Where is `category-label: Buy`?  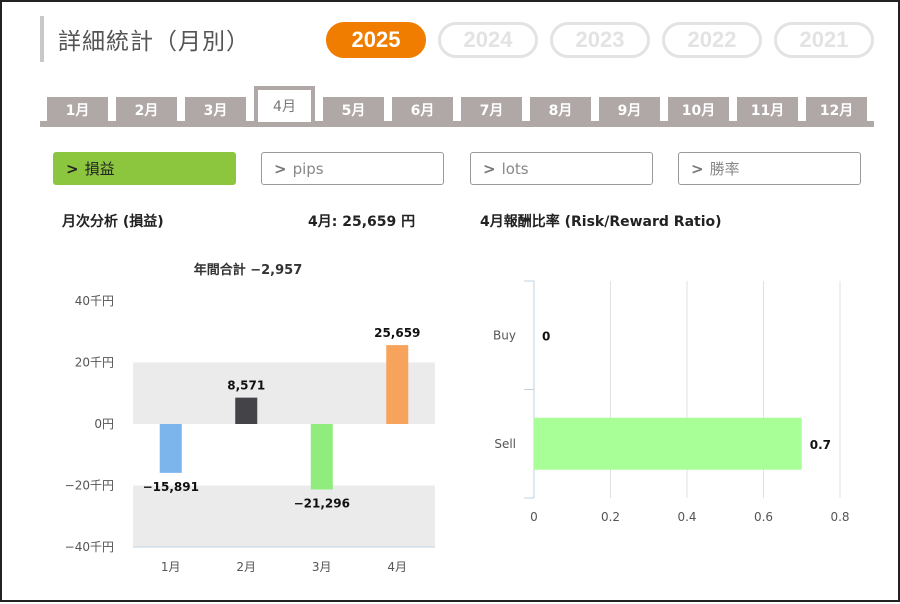 category-label: Buy is located at coordinates (504, 335).